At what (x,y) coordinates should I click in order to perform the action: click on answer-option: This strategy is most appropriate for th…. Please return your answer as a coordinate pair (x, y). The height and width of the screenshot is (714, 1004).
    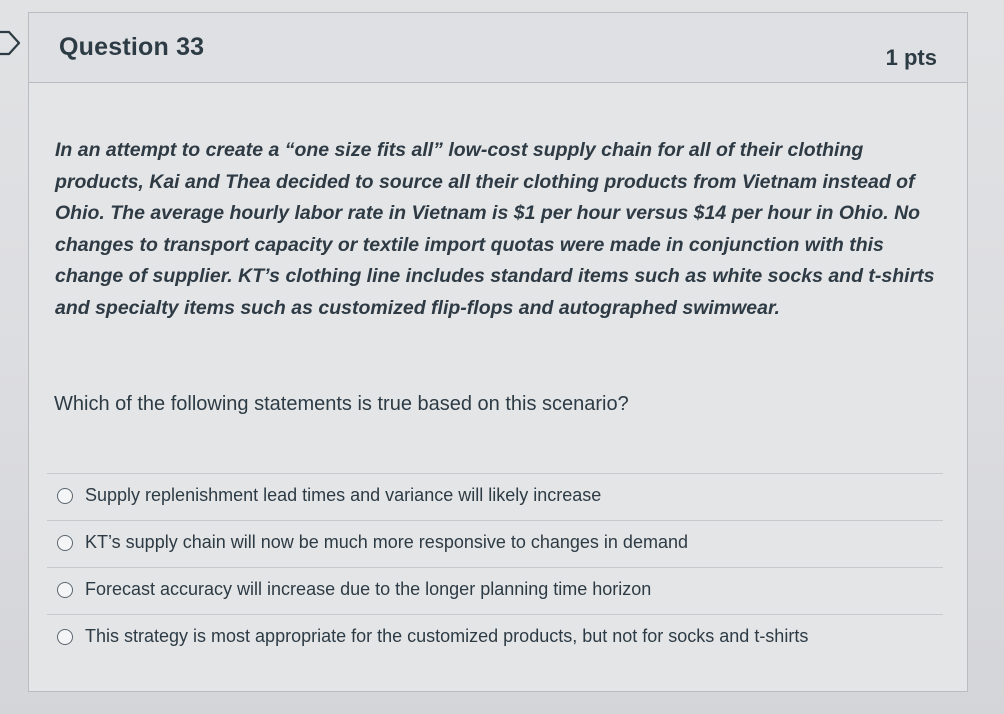
    Looking at the image, I should click on (495, 638).